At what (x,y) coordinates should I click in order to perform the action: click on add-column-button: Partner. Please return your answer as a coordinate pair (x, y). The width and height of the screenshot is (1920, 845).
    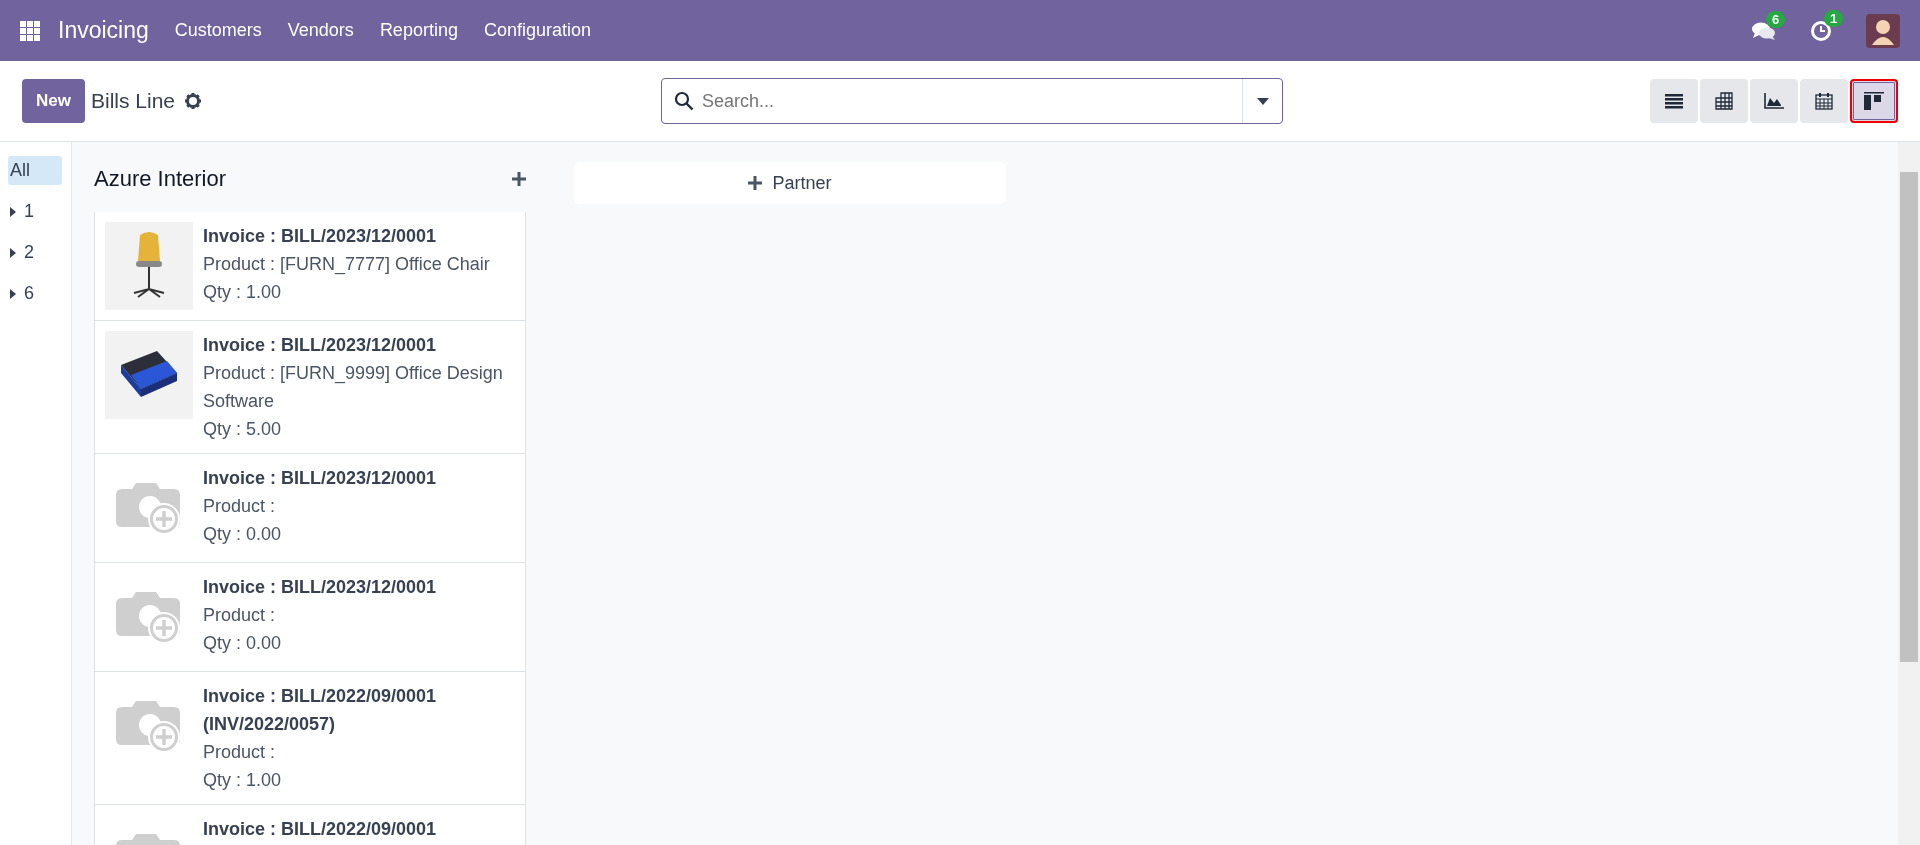
    Looking at the image, I should click on (790, 183).